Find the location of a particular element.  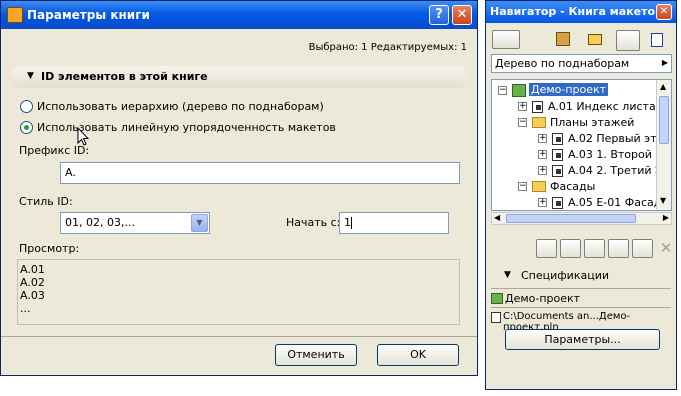

tree-item-label: A.03 1. Второй Э is located at coordinates (616, 154).